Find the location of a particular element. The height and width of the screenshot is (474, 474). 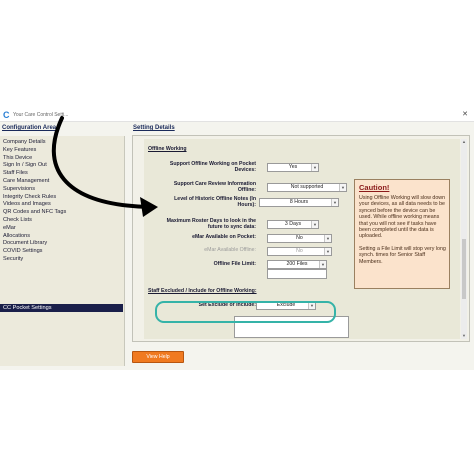

nav-item: Sign In / Sign Out is located at coordinates (62, 166).